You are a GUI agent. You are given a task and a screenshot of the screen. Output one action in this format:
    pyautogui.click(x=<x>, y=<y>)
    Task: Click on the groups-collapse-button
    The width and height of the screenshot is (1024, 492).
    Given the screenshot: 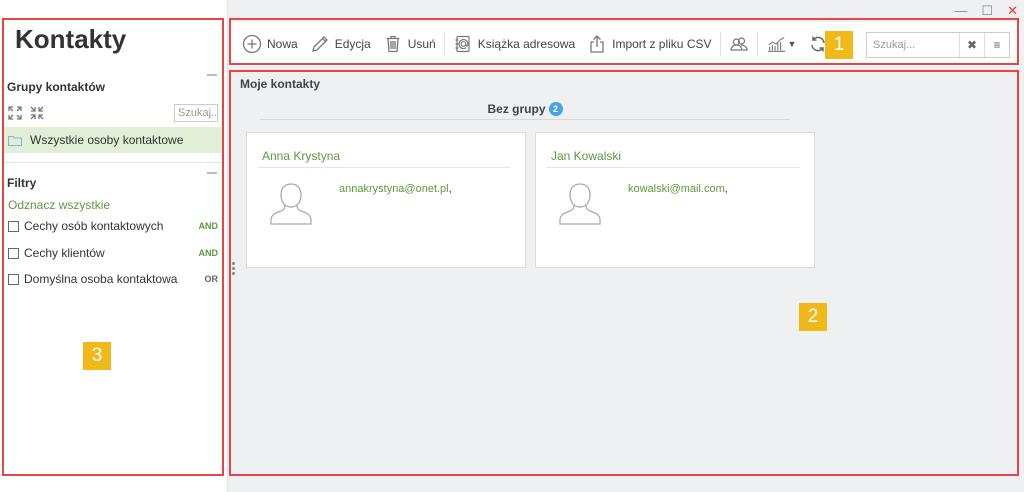 What is the action you would take?
    pyautogui.click(x=212, y=75)
    